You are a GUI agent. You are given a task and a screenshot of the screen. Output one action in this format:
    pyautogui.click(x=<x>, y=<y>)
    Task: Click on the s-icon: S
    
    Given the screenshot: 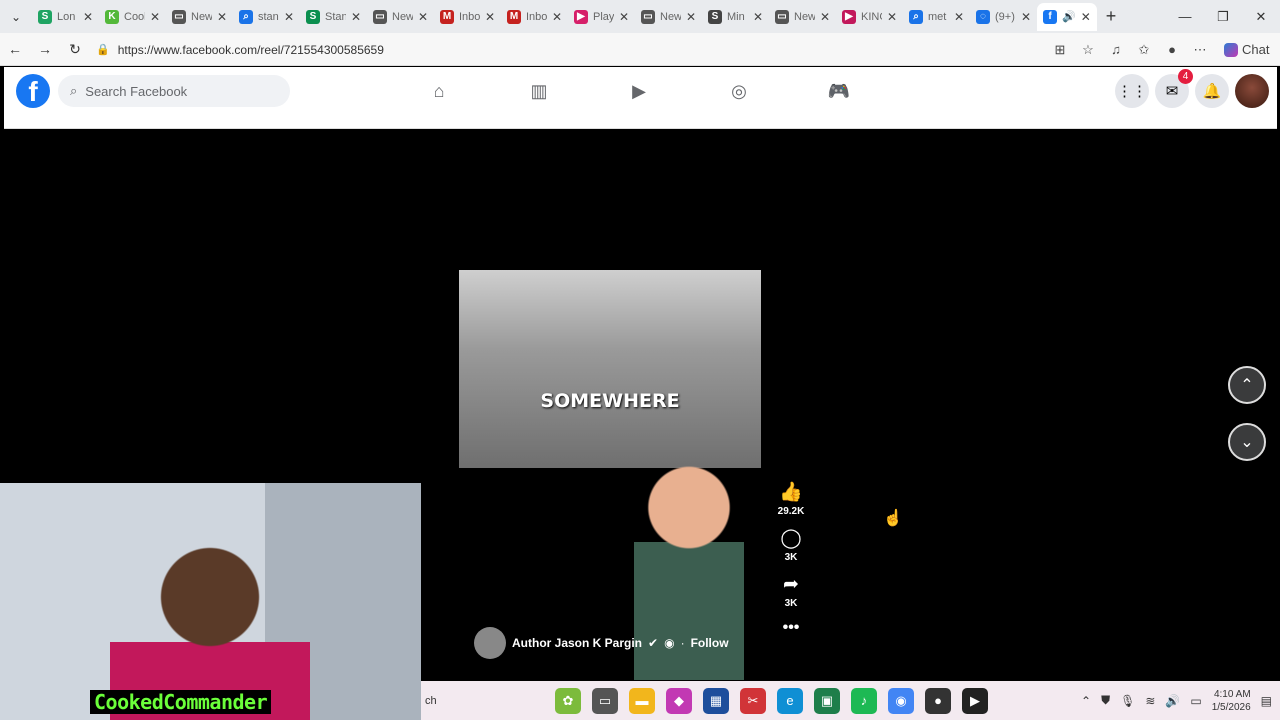 What is the action you would take?
    pyautogui.click(x=313, y=16)
    